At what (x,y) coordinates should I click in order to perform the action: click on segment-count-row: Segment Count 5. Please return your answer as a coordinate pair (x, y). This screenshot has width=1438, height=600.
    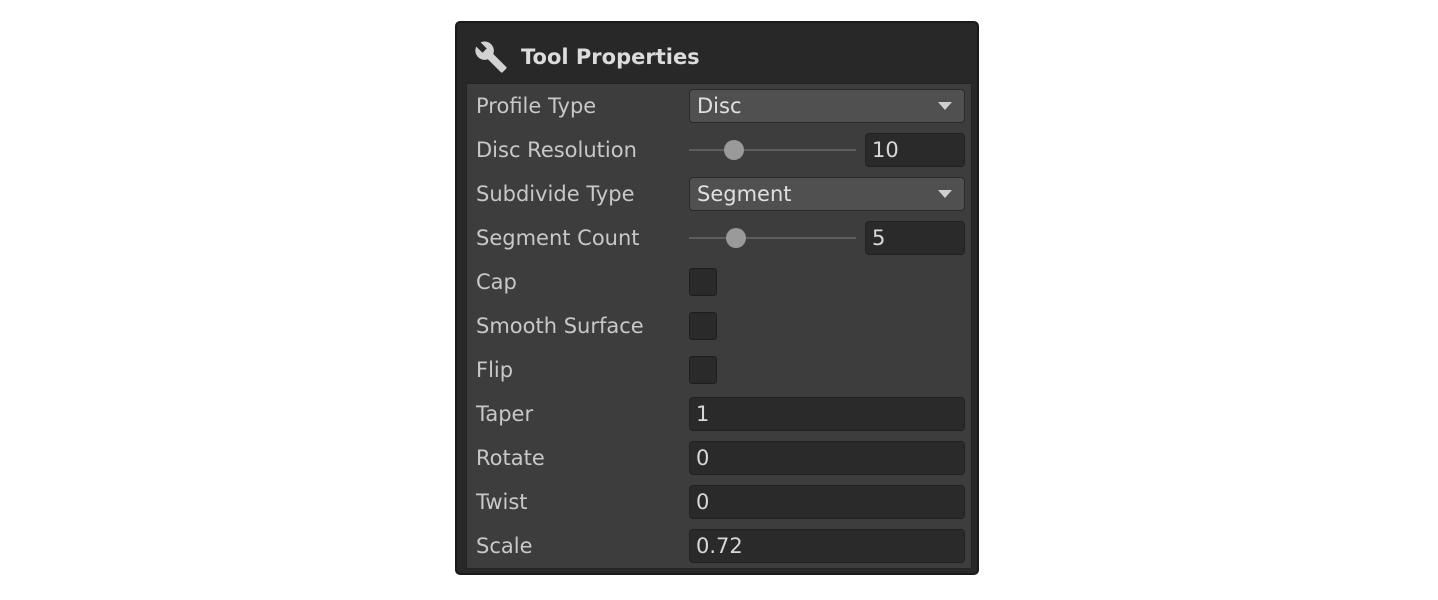
    Looking at the image, I should click on (719, 238).